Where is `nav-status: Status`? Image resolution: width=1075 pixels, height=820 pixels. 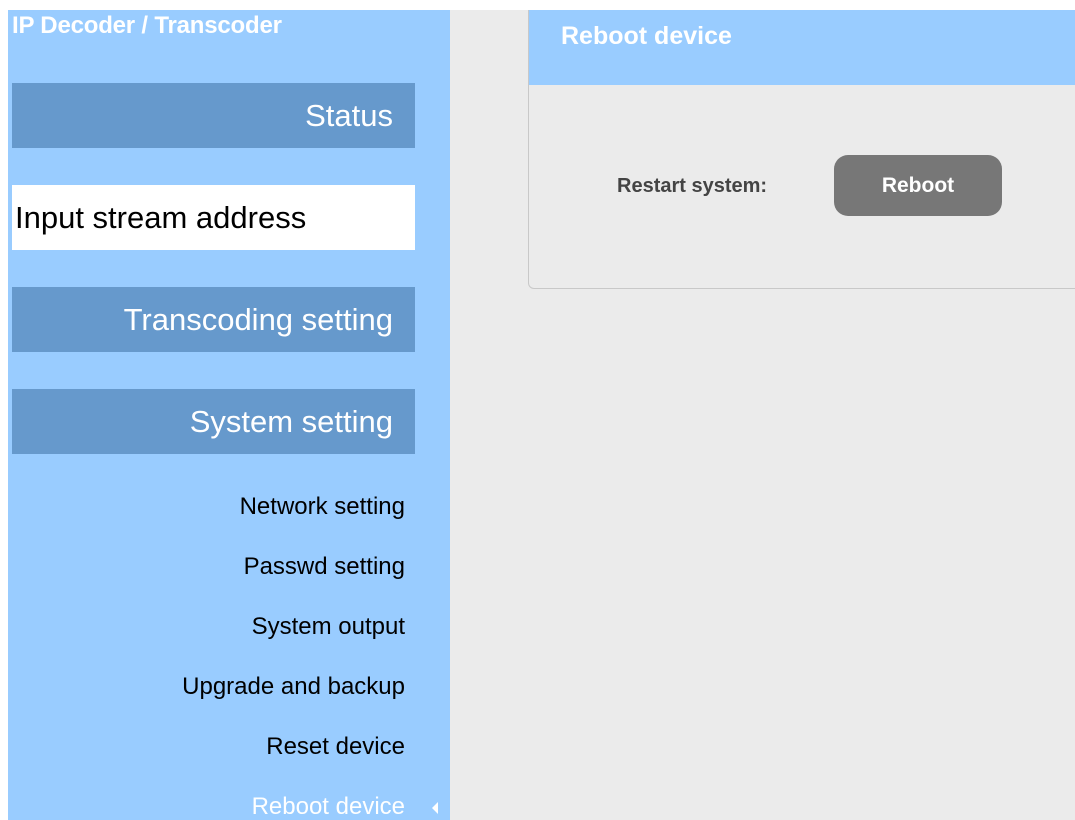
nav-status: Status is located at coordinates (213, 115).